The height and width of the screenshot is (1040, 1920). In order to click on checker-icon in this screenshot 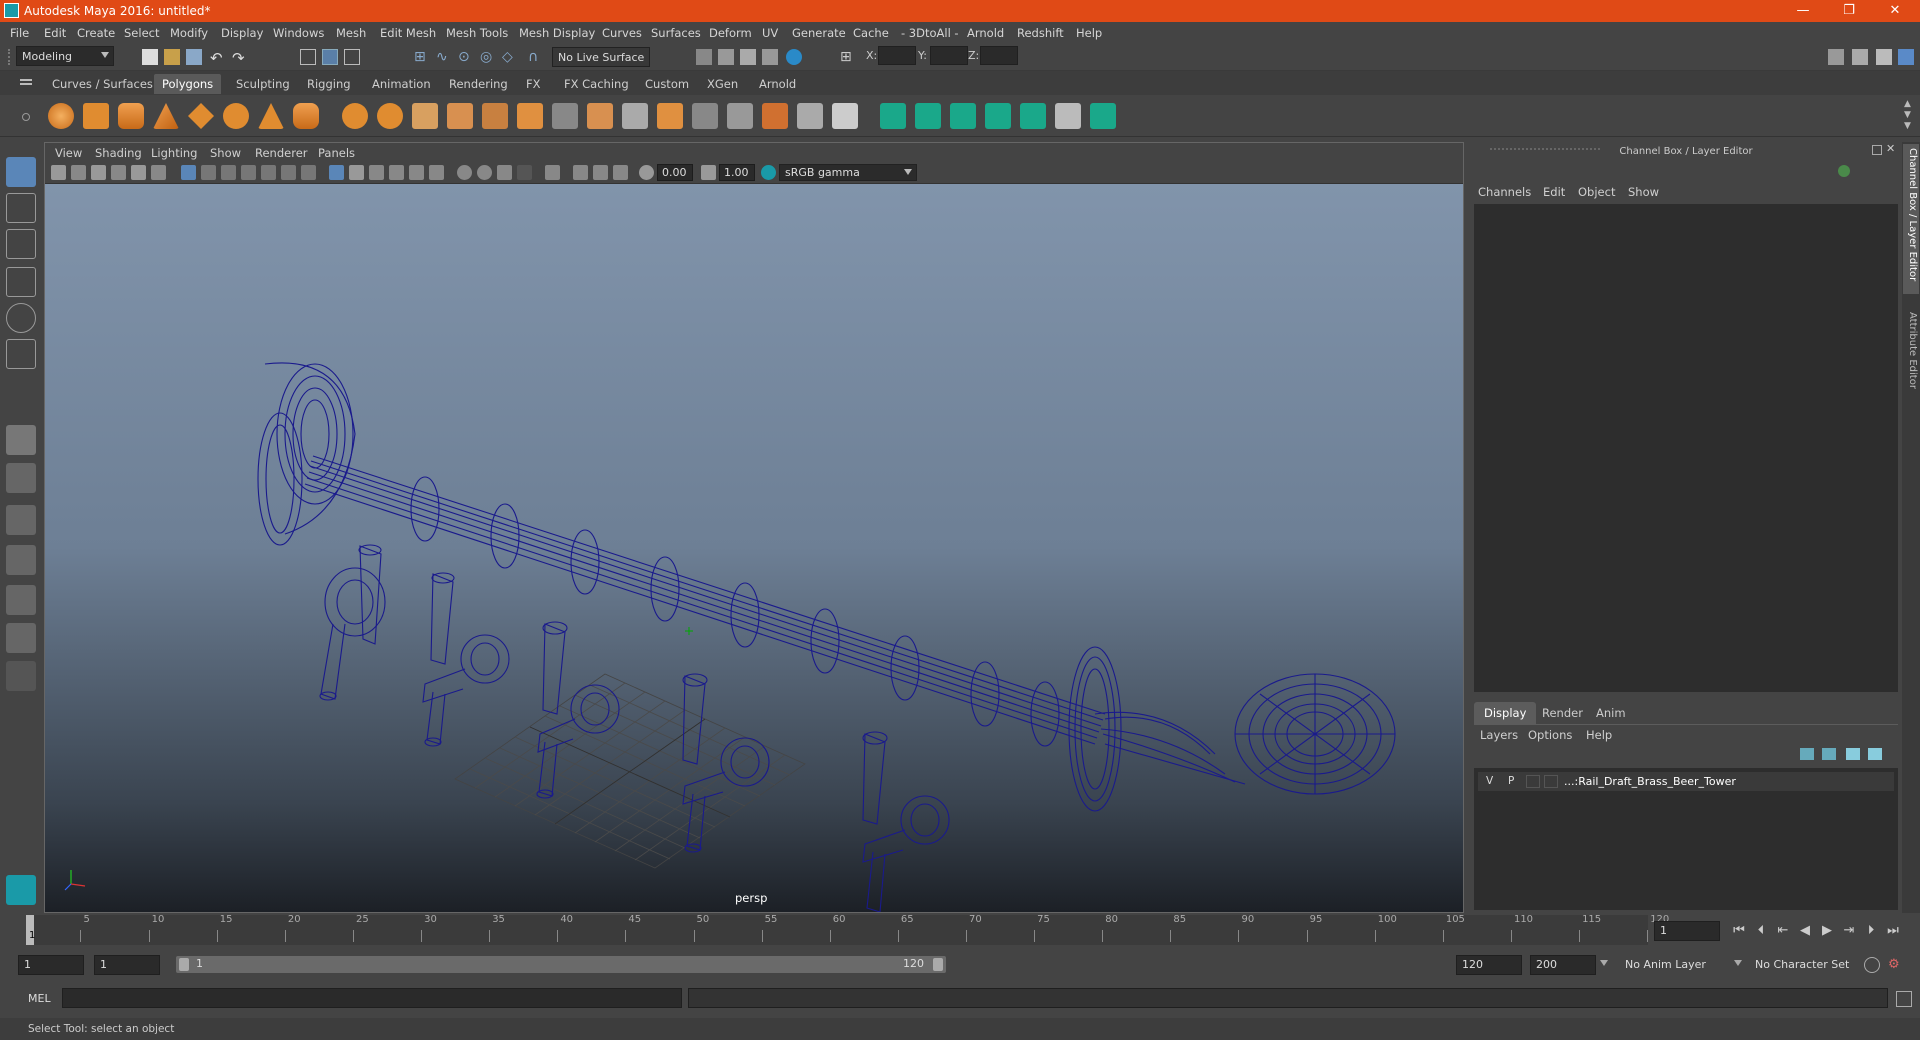, I will do `click(1068, 116)`.